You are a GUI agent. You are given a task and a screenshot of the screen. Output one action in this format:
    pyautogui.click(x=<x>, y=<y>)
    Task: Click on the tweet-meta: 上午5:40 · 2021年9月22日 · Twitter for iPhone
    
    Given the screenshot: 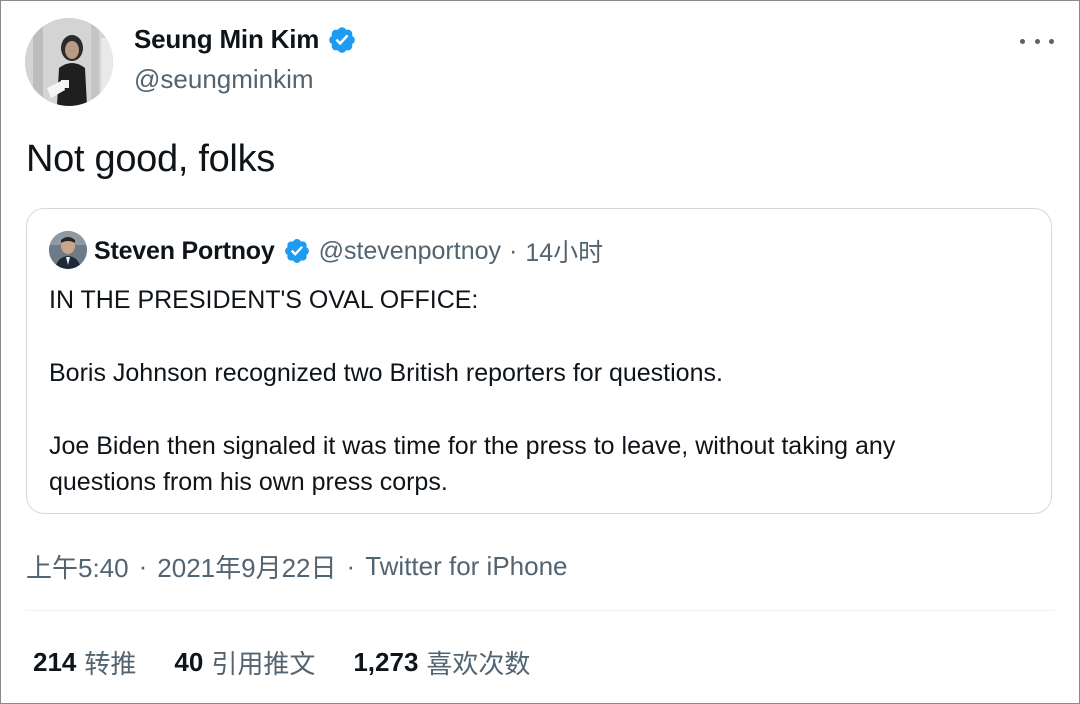 What is the action you would take?
    pyautogui.click(x=297, y=566)
    